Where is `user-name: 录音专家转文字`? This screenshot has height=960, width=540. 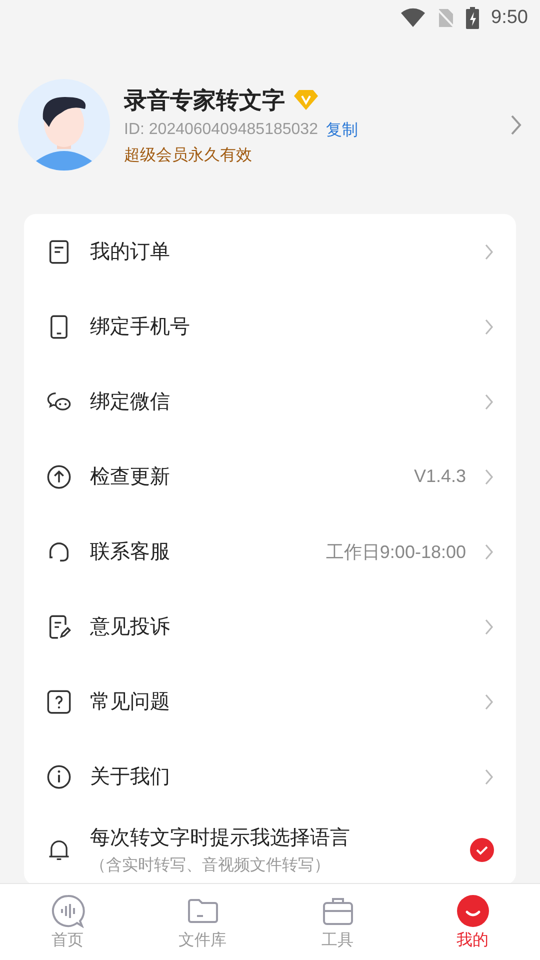 user-name: 录音专家转文字 is located at coordinates (204, 101).